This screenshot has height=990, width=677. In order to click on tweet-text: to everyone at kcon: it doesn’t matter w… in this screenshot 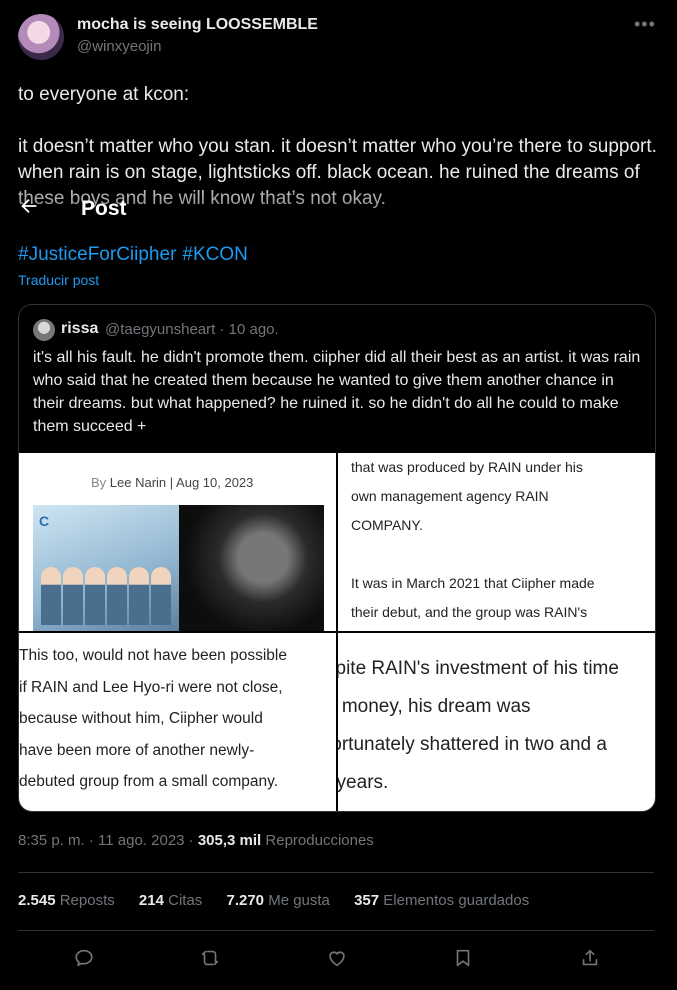, I will do `click(338, 147)`.